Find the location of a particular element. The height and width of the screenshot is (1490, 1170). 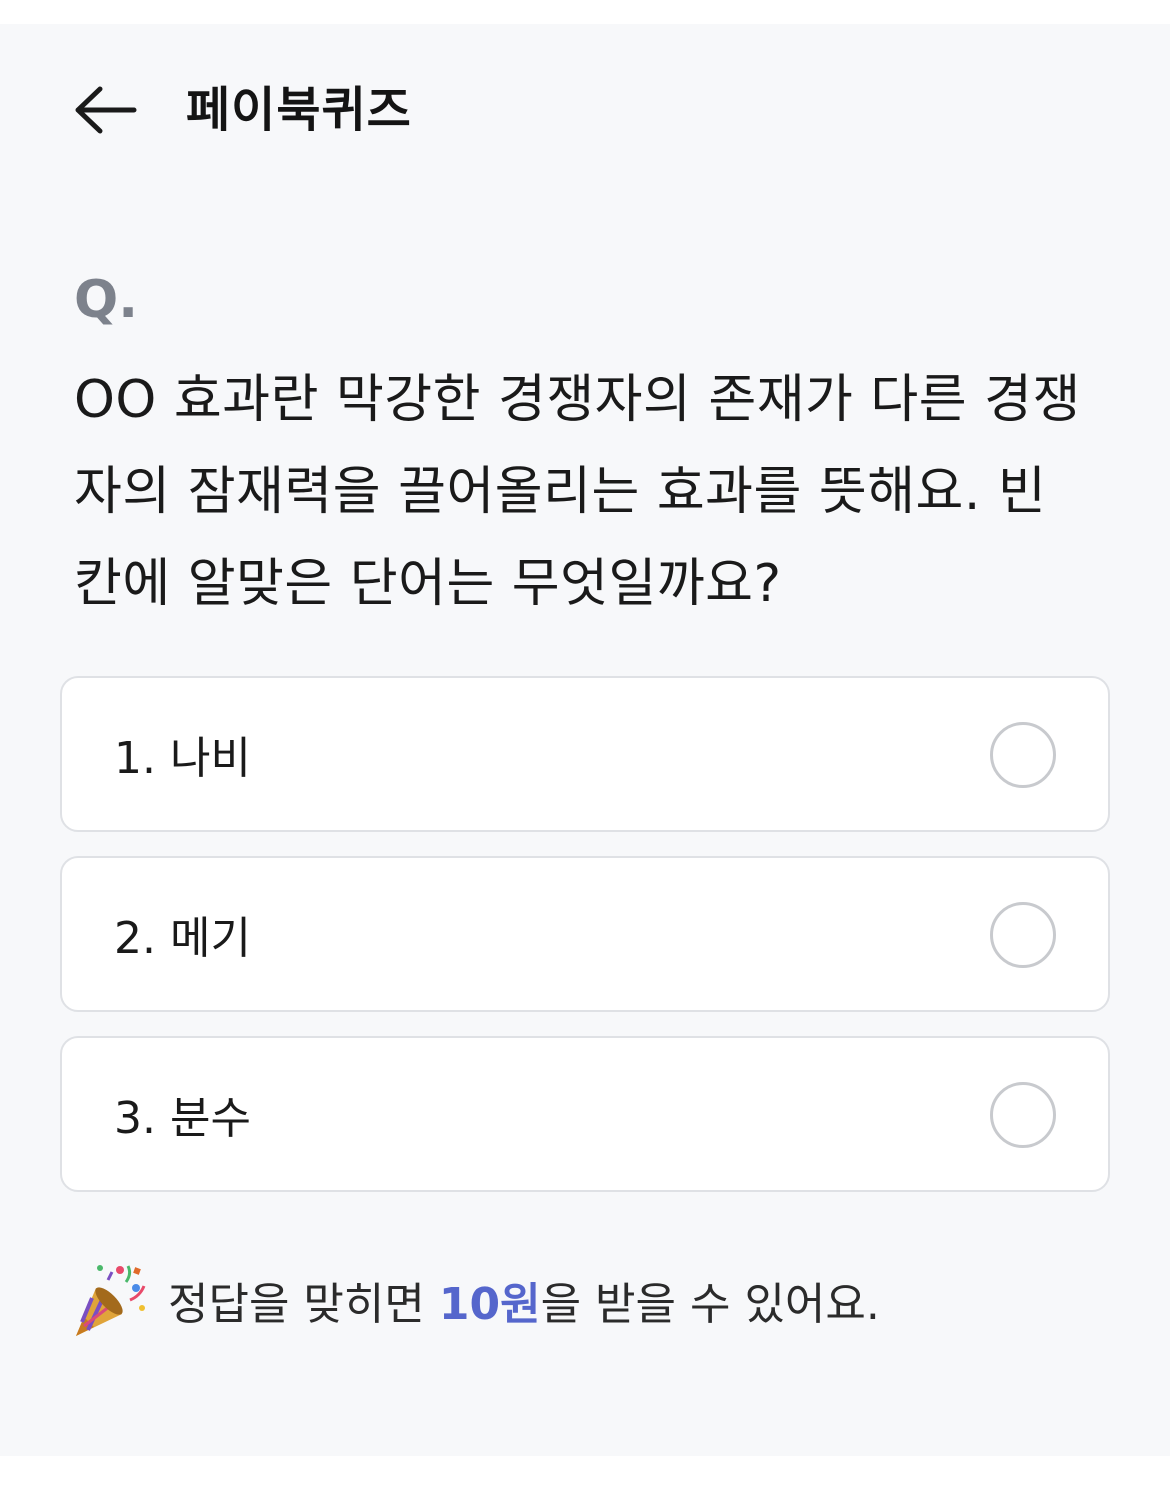

header: 페이북퀴즈 is located at coordinates (585, 109).